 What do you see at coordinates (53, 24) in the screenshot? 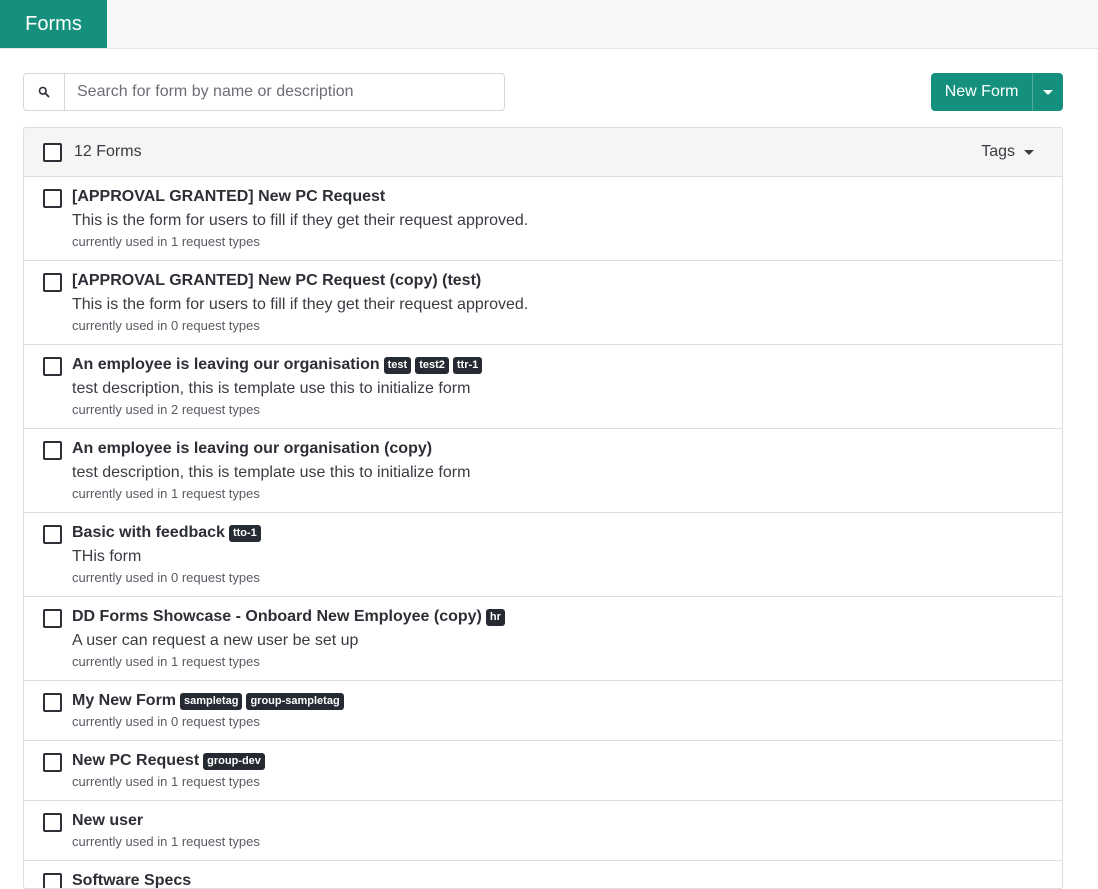
I see `tab-forms: Forms` at bounding box center [53, 24].